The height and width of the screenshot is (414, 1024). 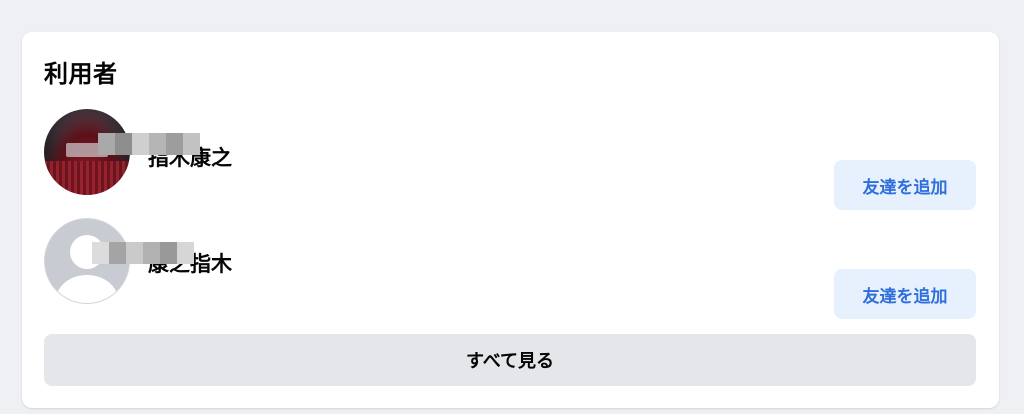 I want to click on section-title: 利用者, so click(x=81, y=74).